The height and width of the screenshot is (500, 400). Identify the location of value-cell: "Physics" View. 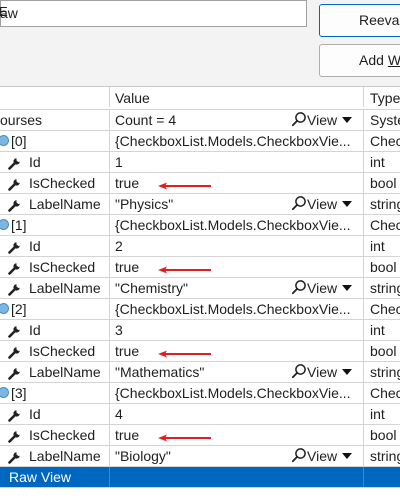
(237, 204).